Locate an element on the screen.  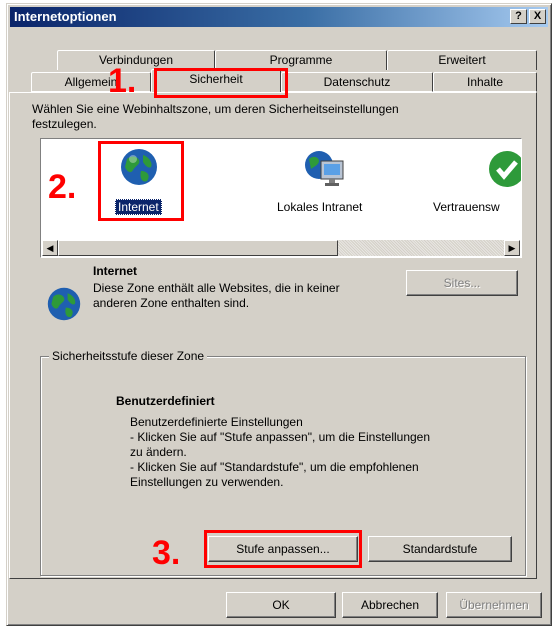
scrollbar-thumb is located at coordinates (198, 248).